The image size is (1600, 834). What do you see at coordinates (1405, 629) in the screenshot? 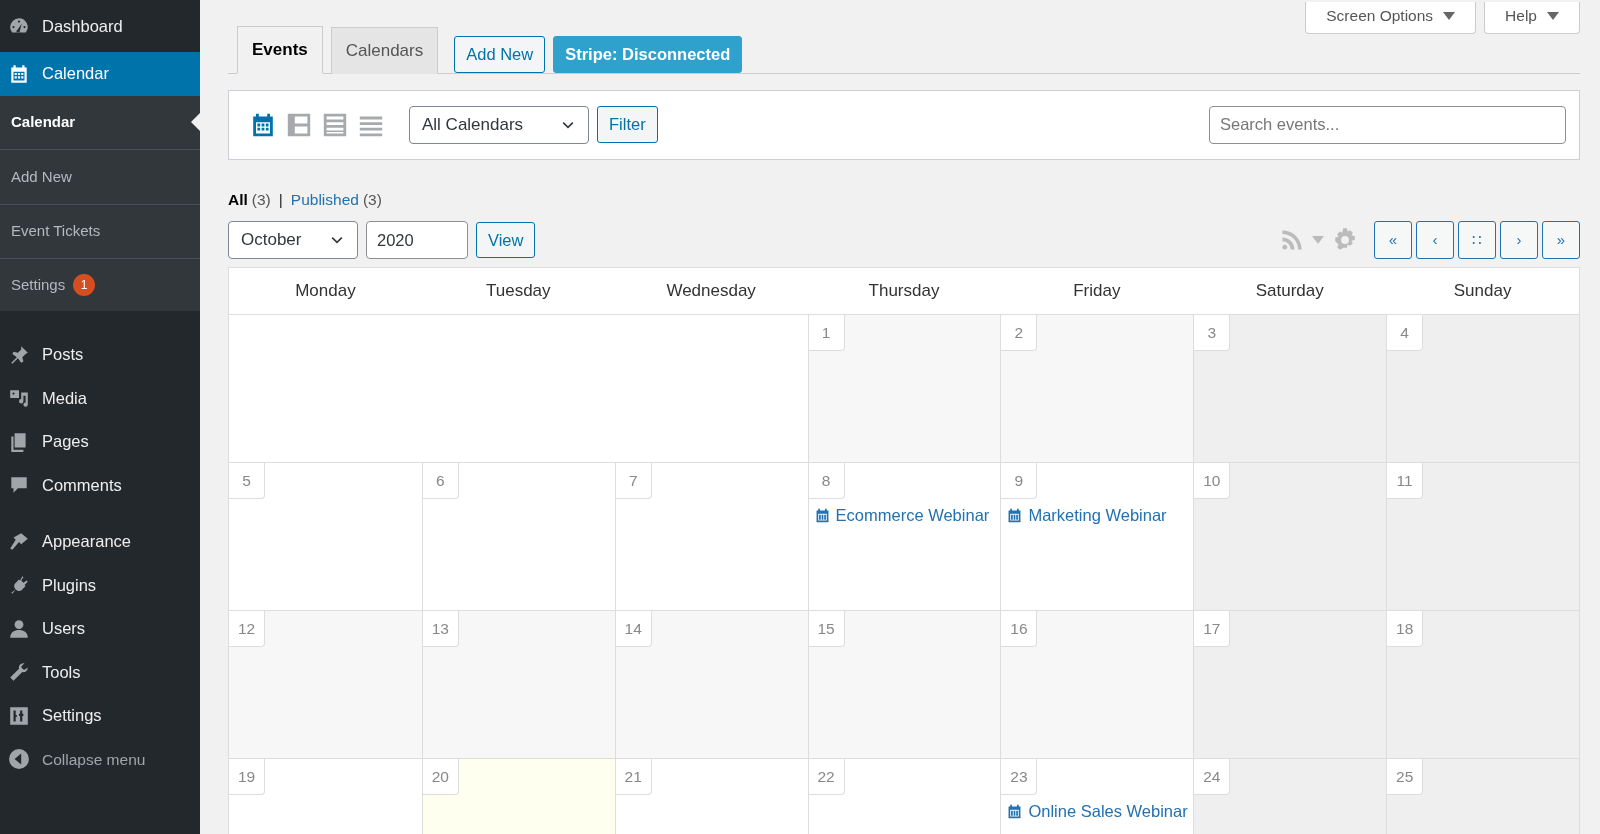
I see `day-number: 18` at bounding box center [1405, 629].